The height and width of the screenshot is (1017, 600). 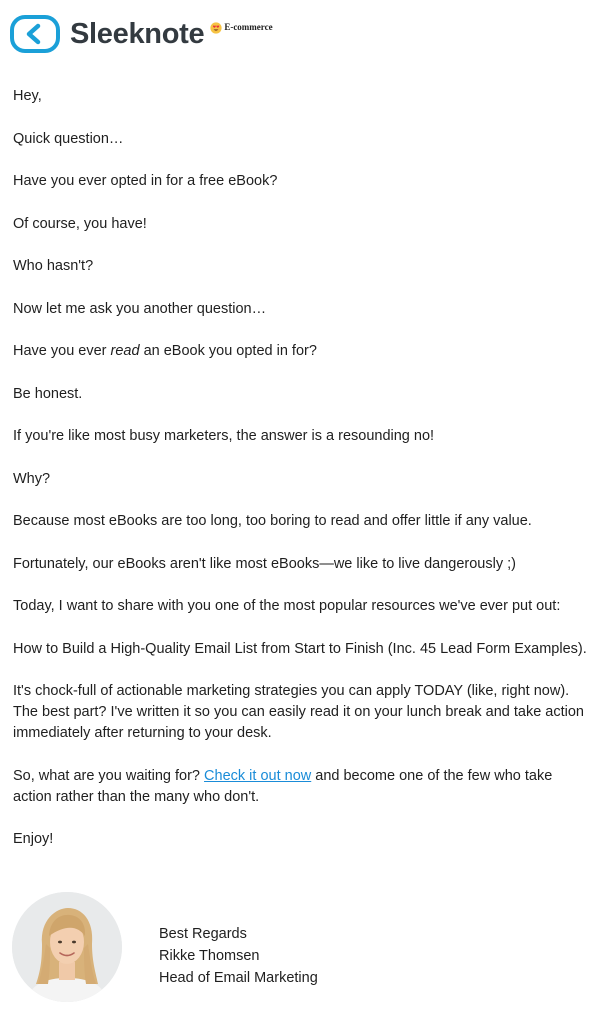 What do you see at coordinates (80, 223) in the screenshot?
I see `paragraph: Of course, you have!` at bounding box center [80, 223].